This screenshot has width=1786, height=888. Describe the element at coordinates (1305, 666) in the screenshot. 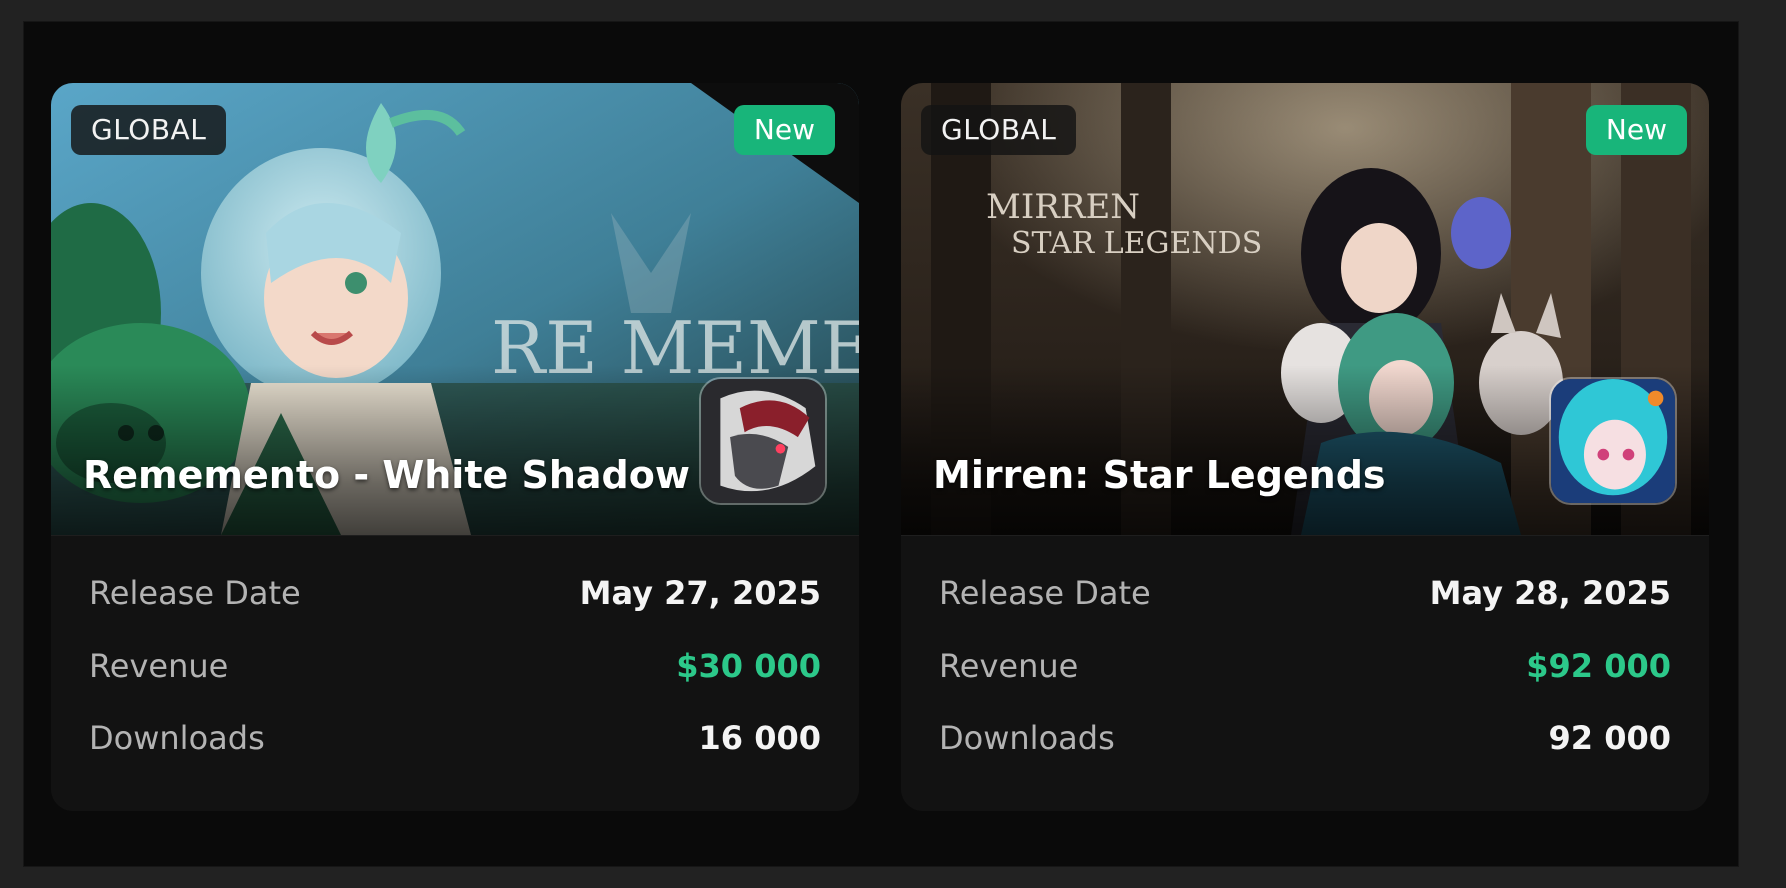

I see `revenue-row: Revenue $92 000` at that location.